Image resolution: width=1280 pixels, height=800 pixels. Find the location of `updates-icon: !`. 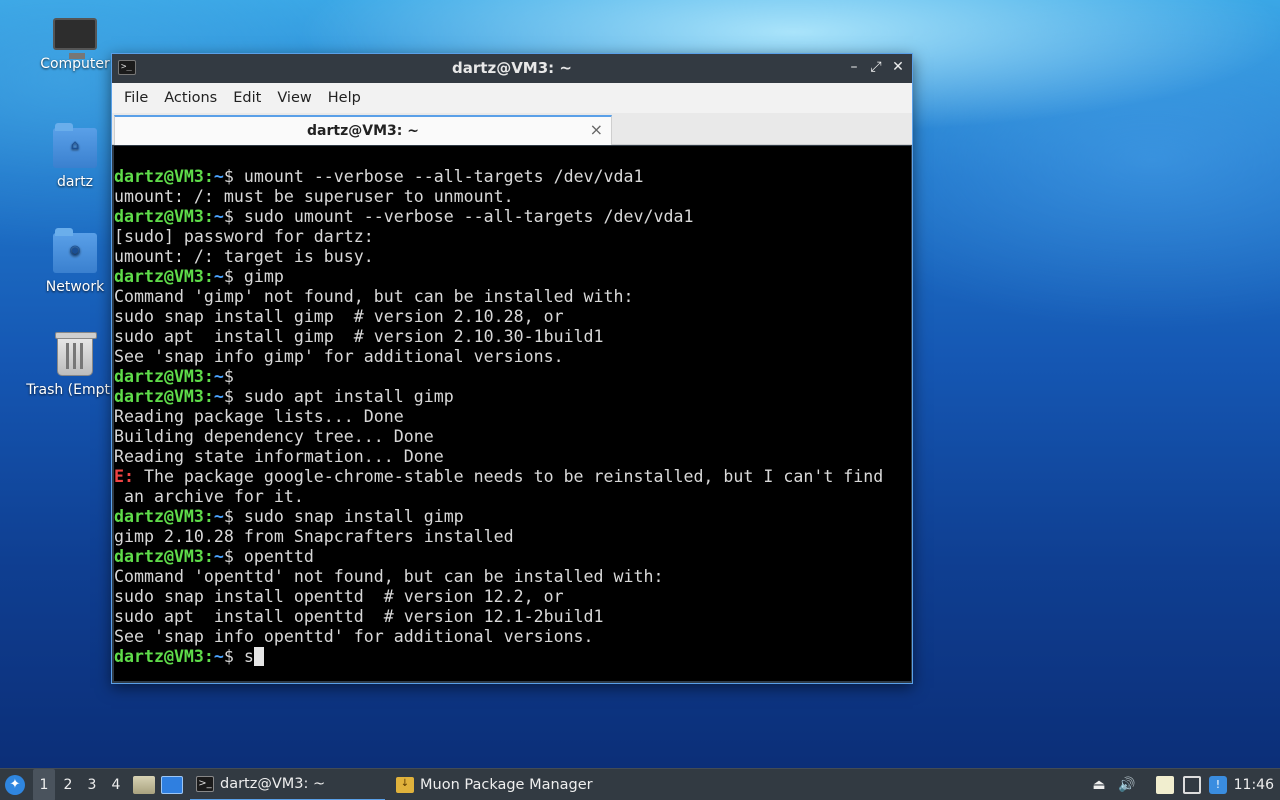

updates-icon: ! is located at coordinates (1218, 785).